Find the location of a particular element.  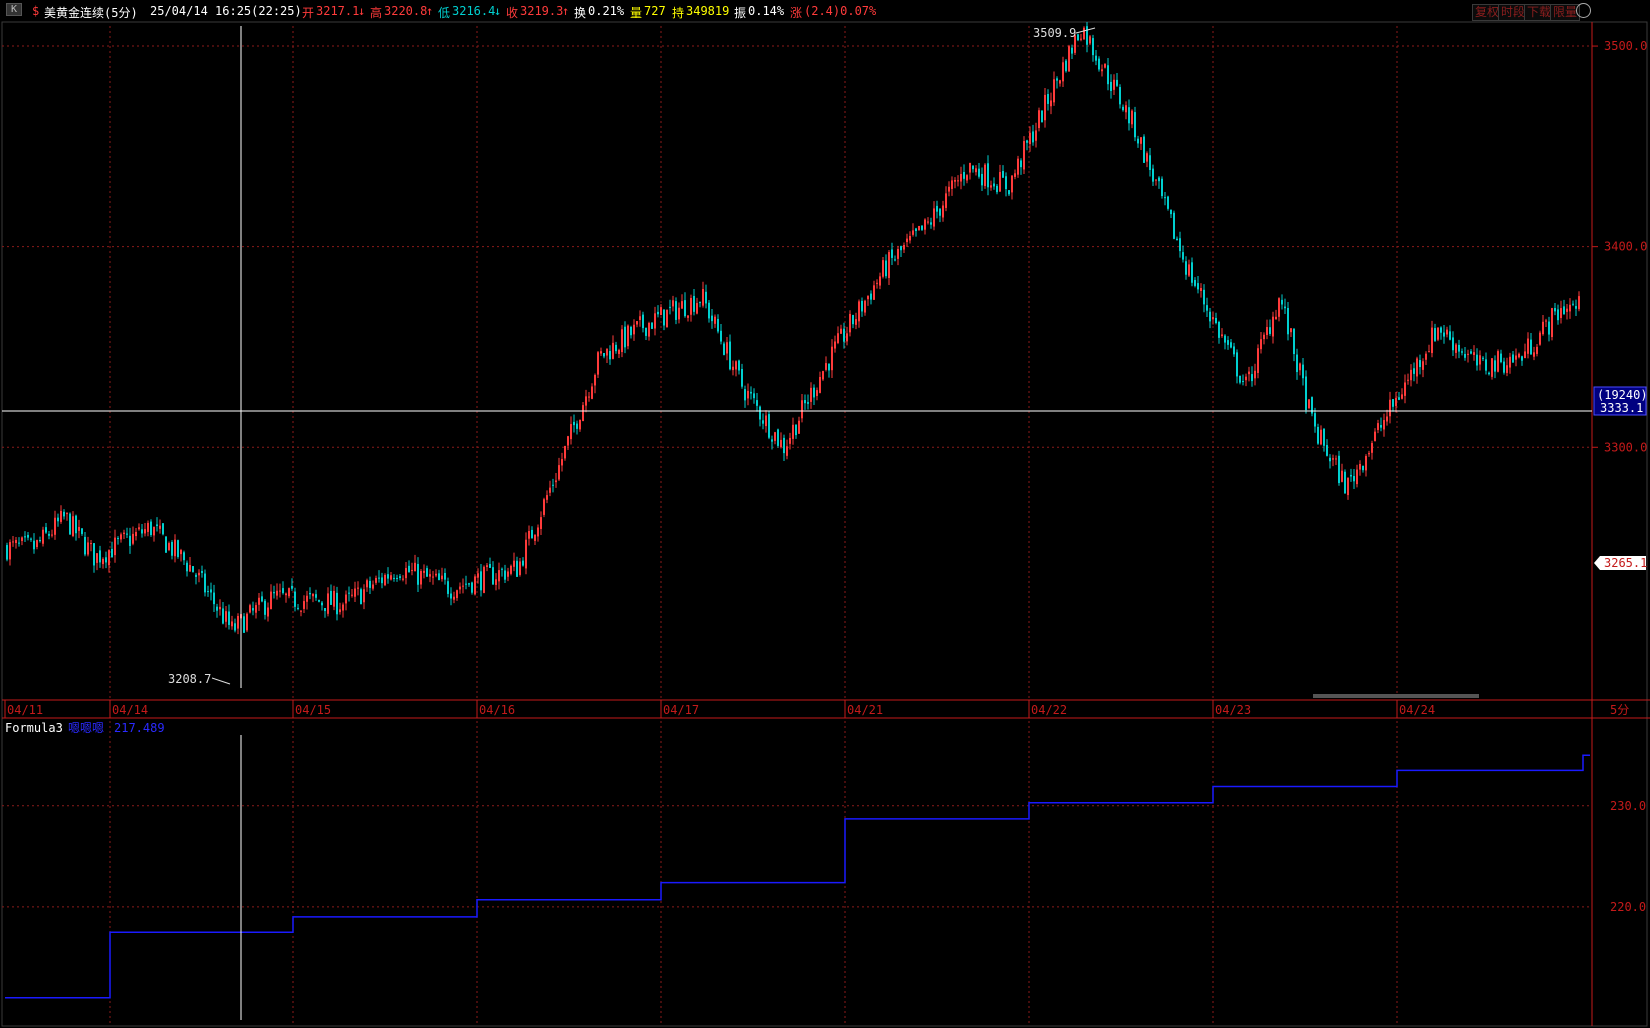

indicator-name: Formula3 is located at coordinates (34, 728).